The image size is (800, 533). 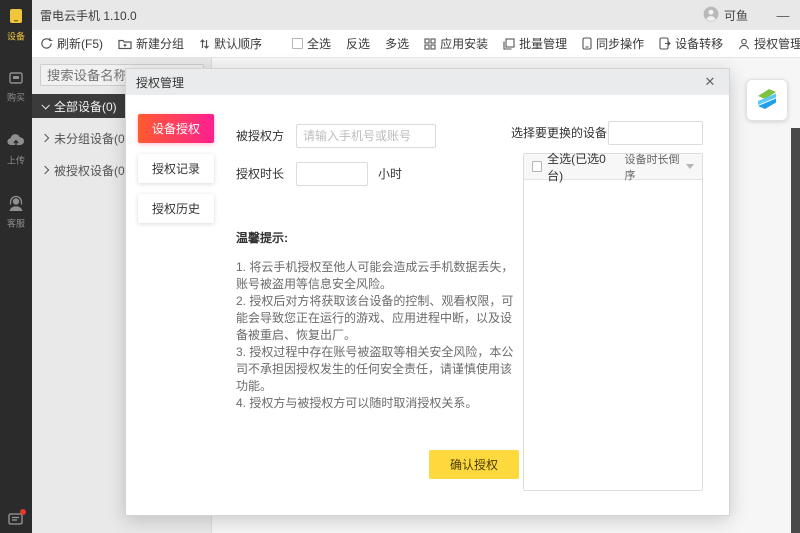 What do you see at coordinates (16, 266) in the screenshot?
I see `sidebar: 设备 购买 上传 客服` at bounding box center [16, 266].